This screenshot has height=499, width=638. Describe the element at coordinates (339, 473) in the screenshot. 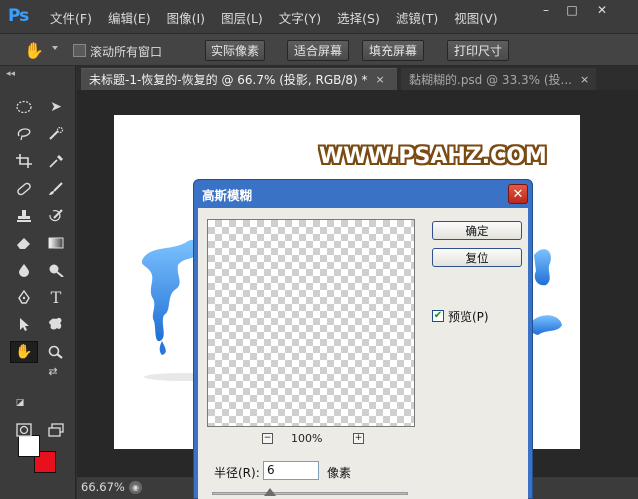

I see `radius-unit: 像素` at that location.